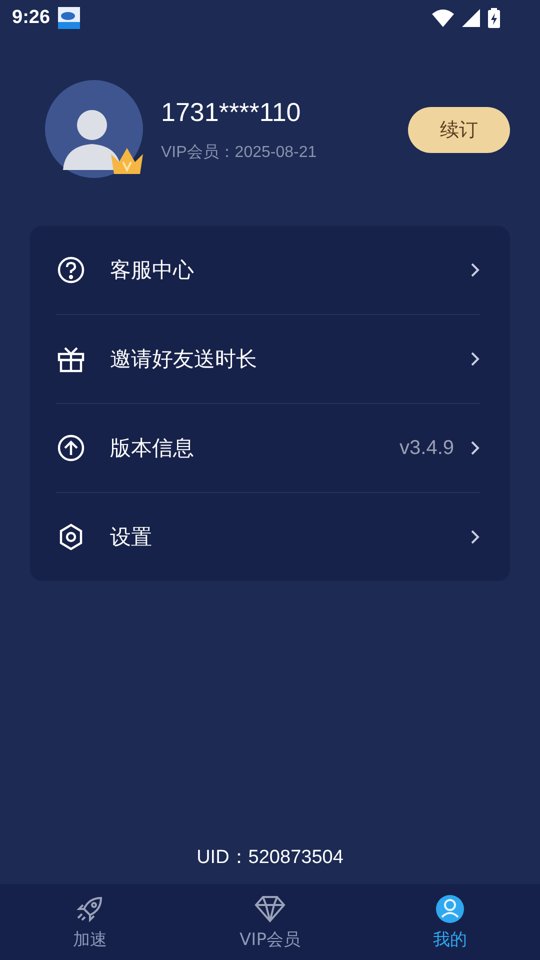 This screenshot has height=960, width=540. I want to click on menu-label: 设置, so click(131, 537).